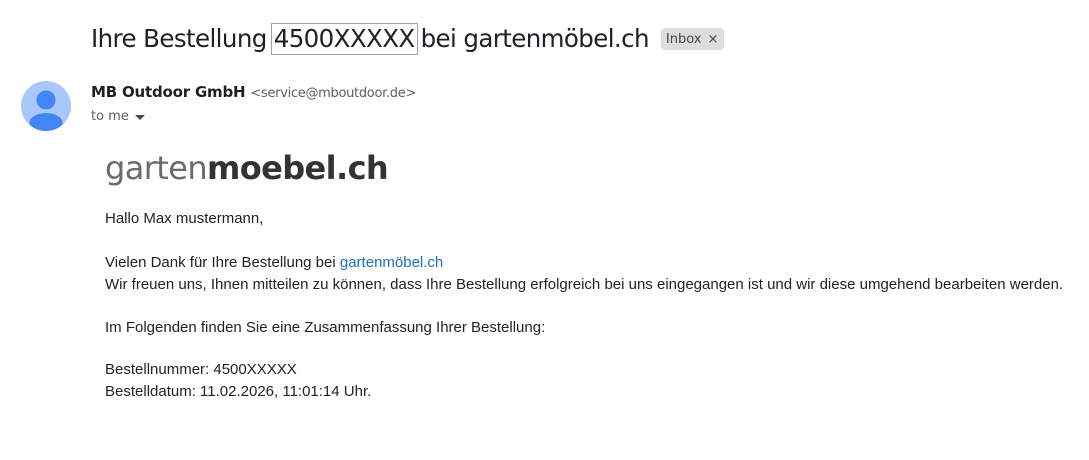  Describe the element at coordinates (333, 93) in the screenshot. I see `sender-email: <service@mboutdoor.de>` at that location.